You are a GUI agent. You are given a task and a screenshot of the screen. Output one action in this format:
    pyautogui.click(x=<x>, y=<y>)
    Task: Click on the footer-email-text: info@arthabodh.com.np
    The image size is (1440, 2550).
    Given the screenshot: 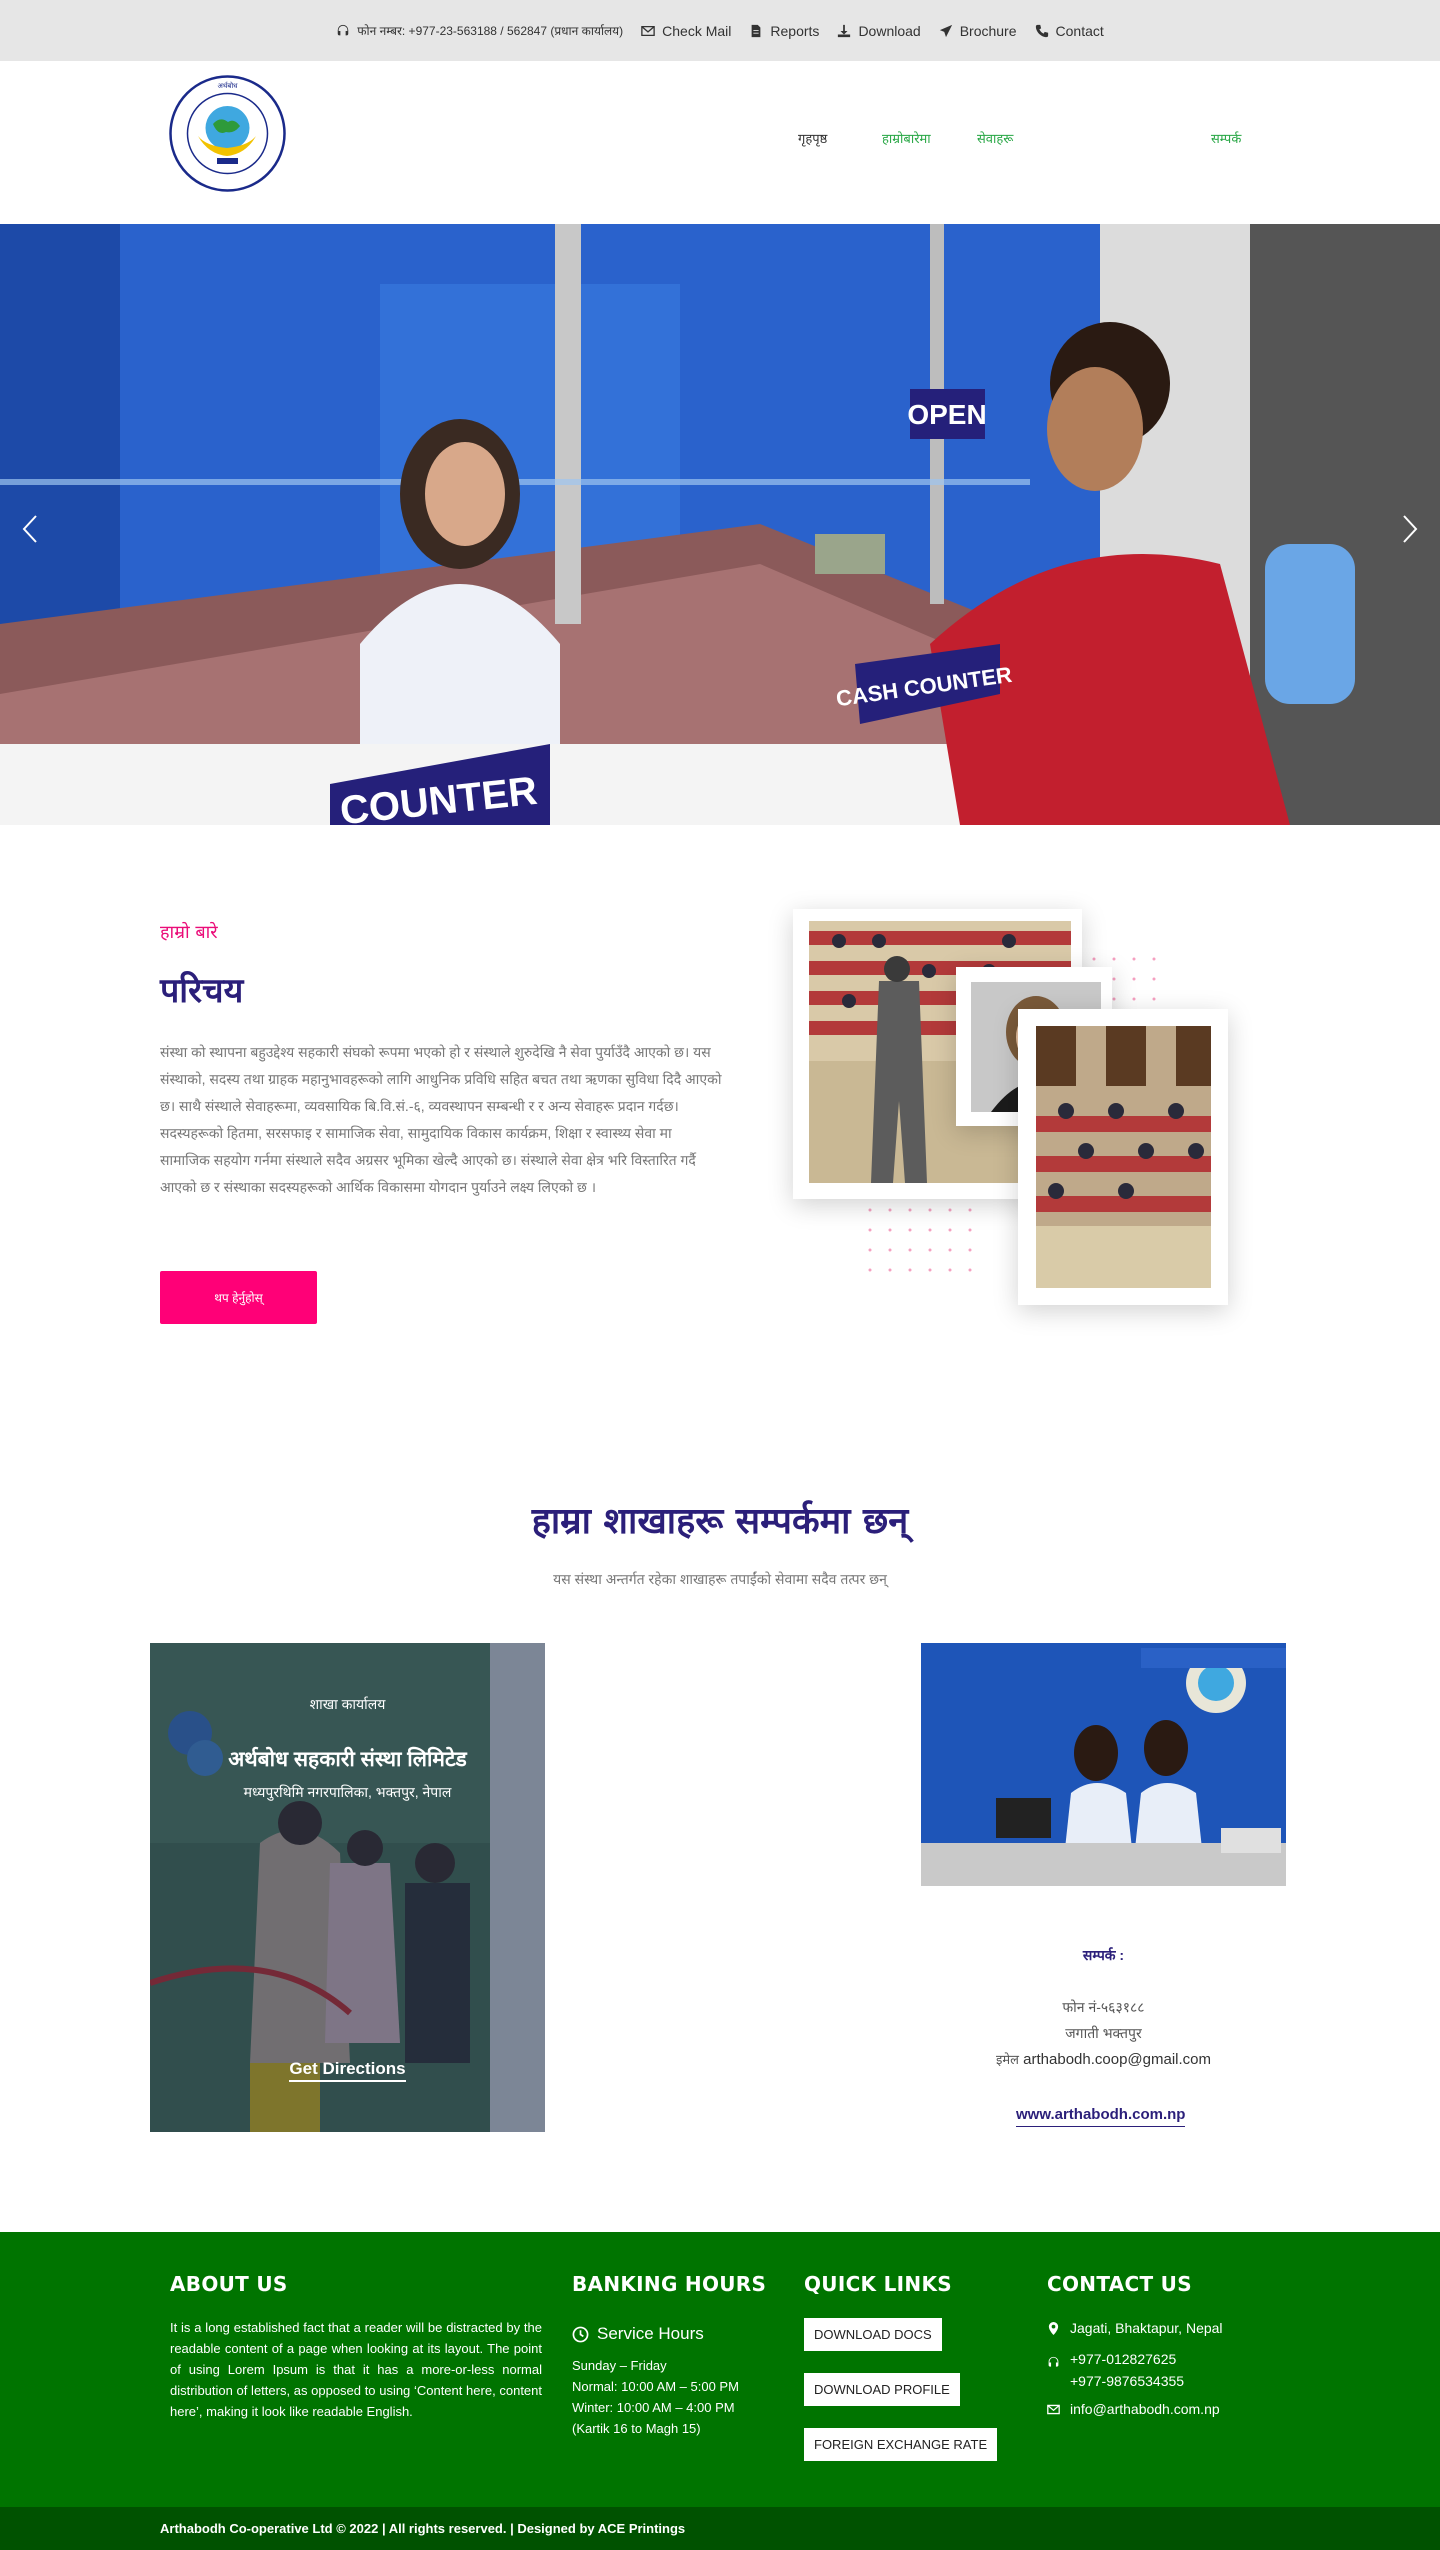 What is the action you would take?
    pyautogui.click(x=1145, y=2409)
    